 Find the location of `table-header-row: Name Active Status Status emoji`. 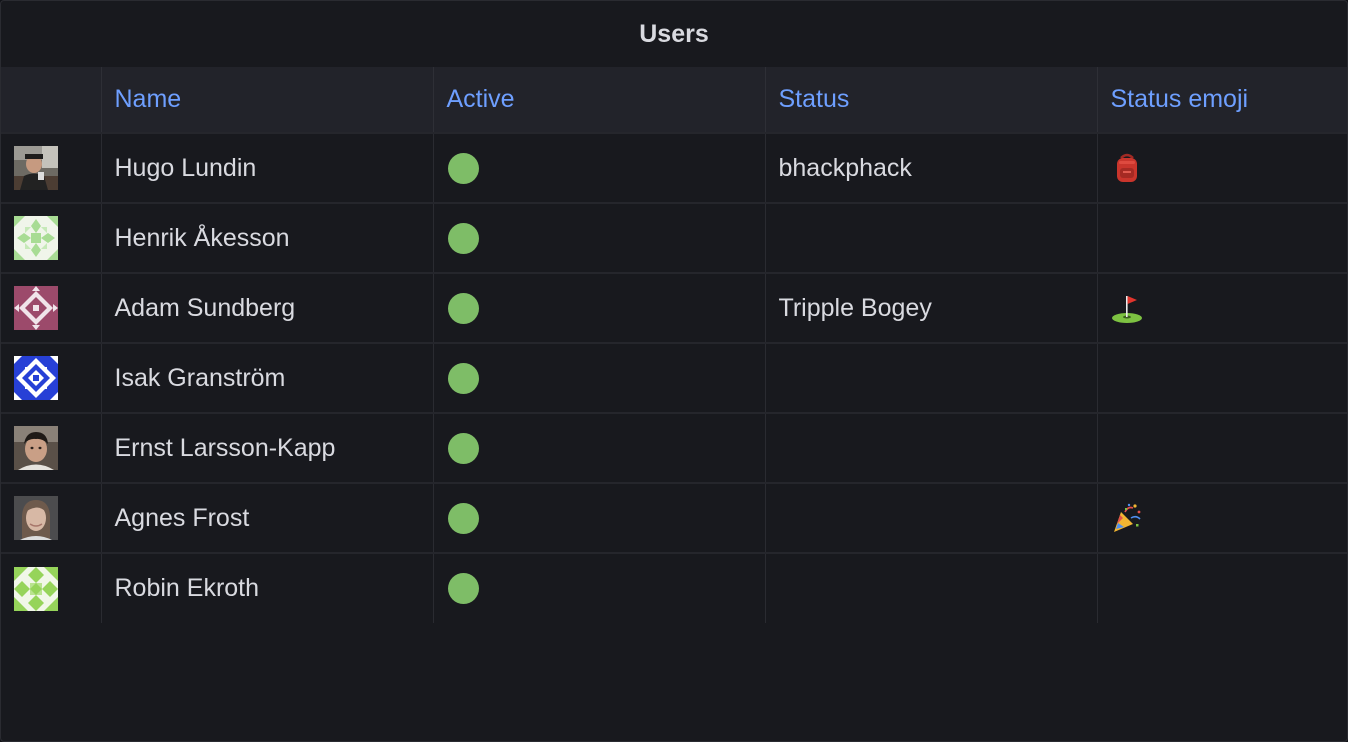

table-header-row: Name Active Status Status emoji is located at coordinates (674, 100).